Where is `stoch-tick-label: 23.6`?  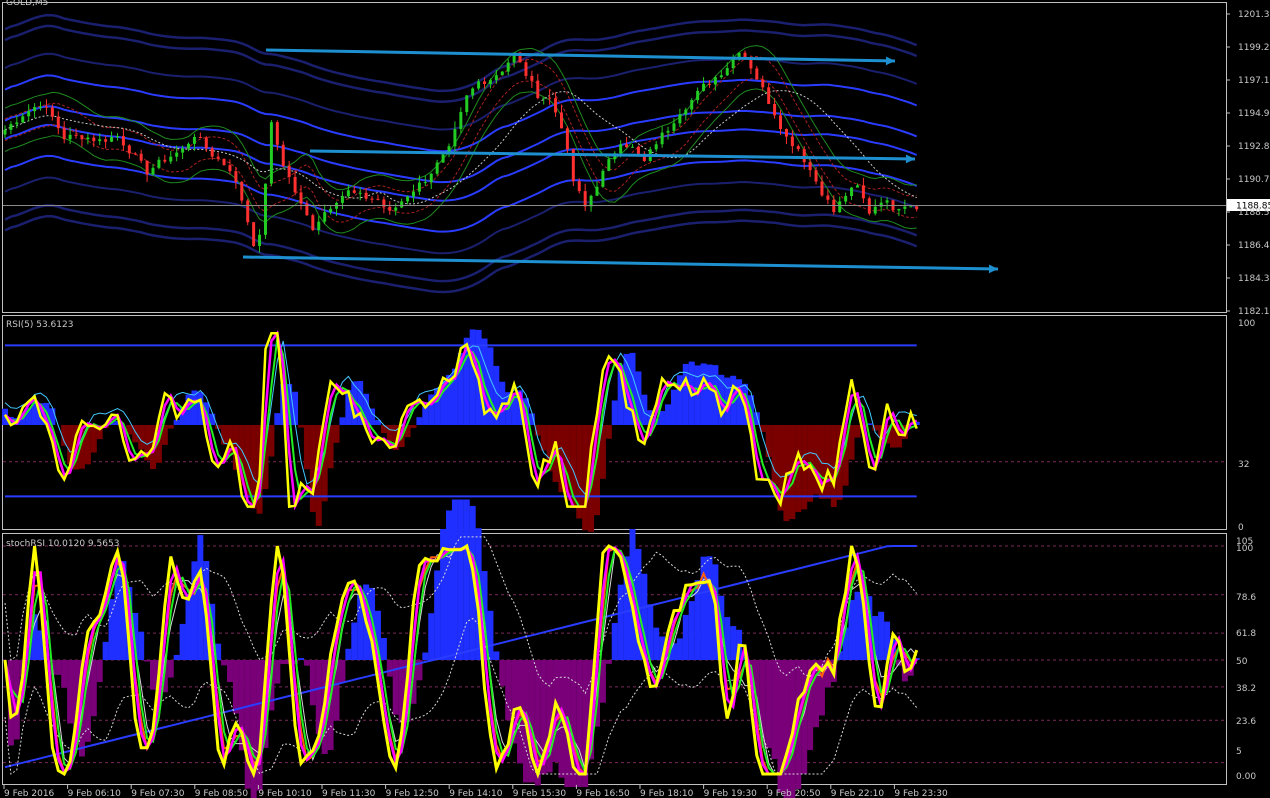 stoch-tick-label: 23.6 is located at coordinates (1246, 722).